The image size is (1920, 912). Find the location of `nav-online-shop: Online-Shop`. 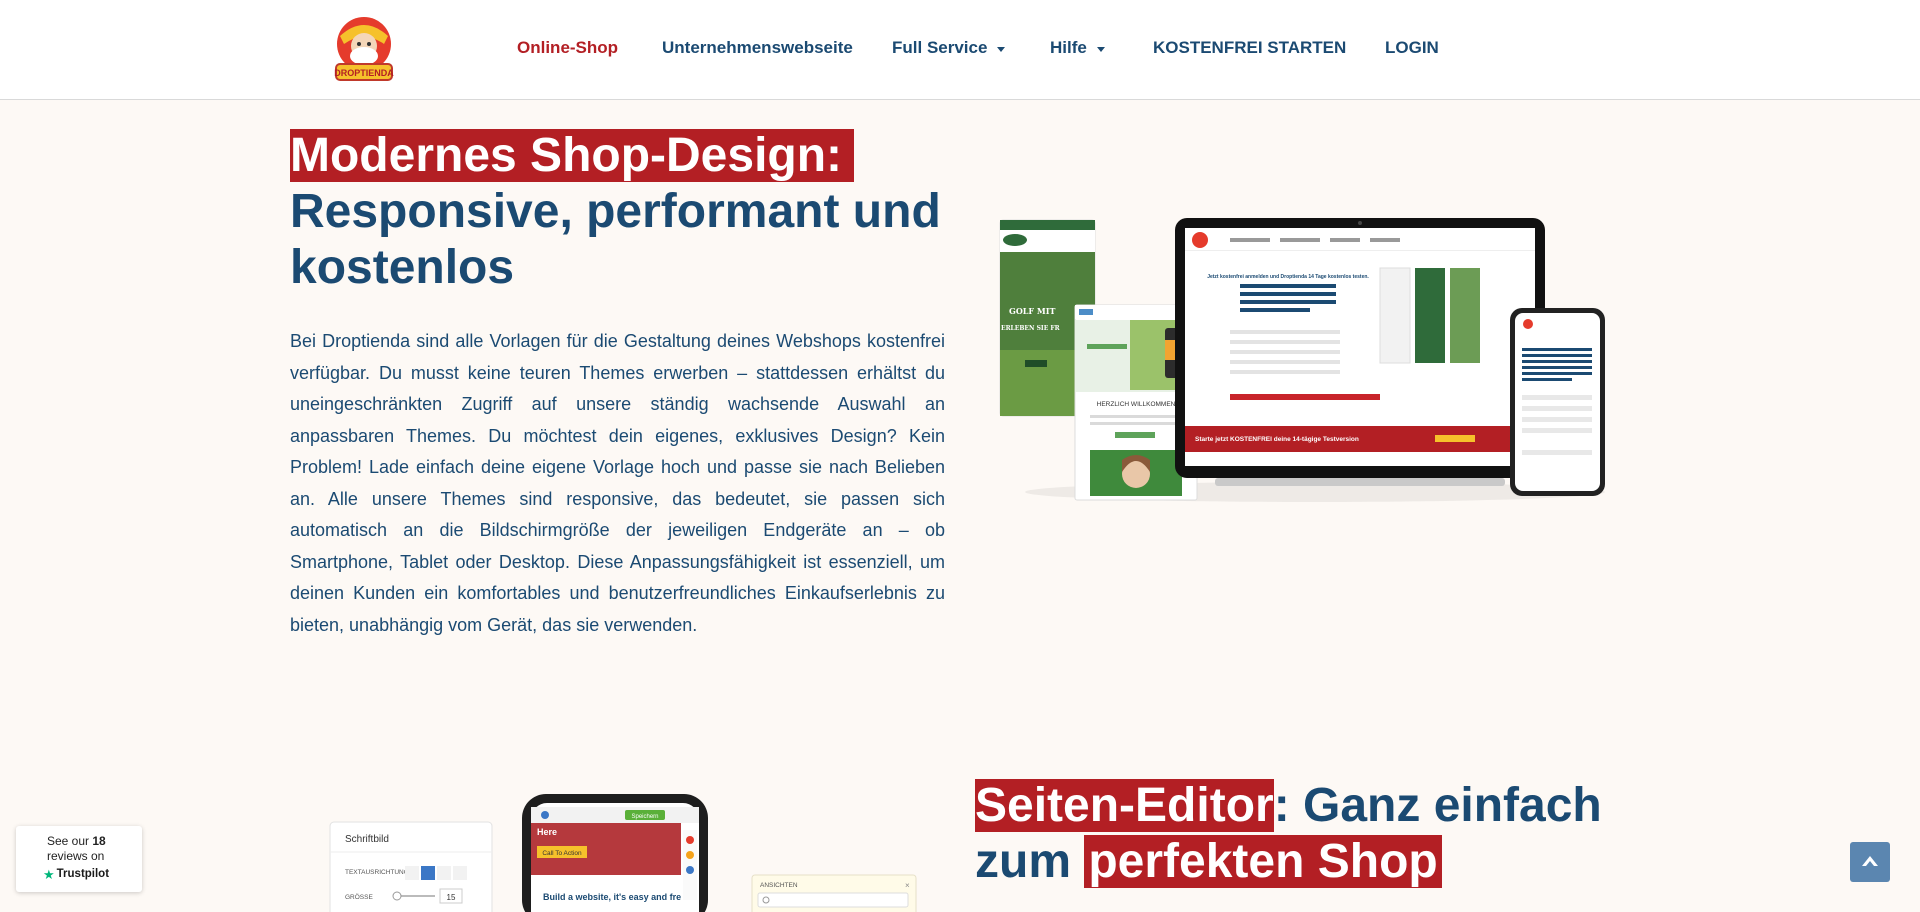

nav-online-shop: Online-Shop is located at coordinates (567, 48).